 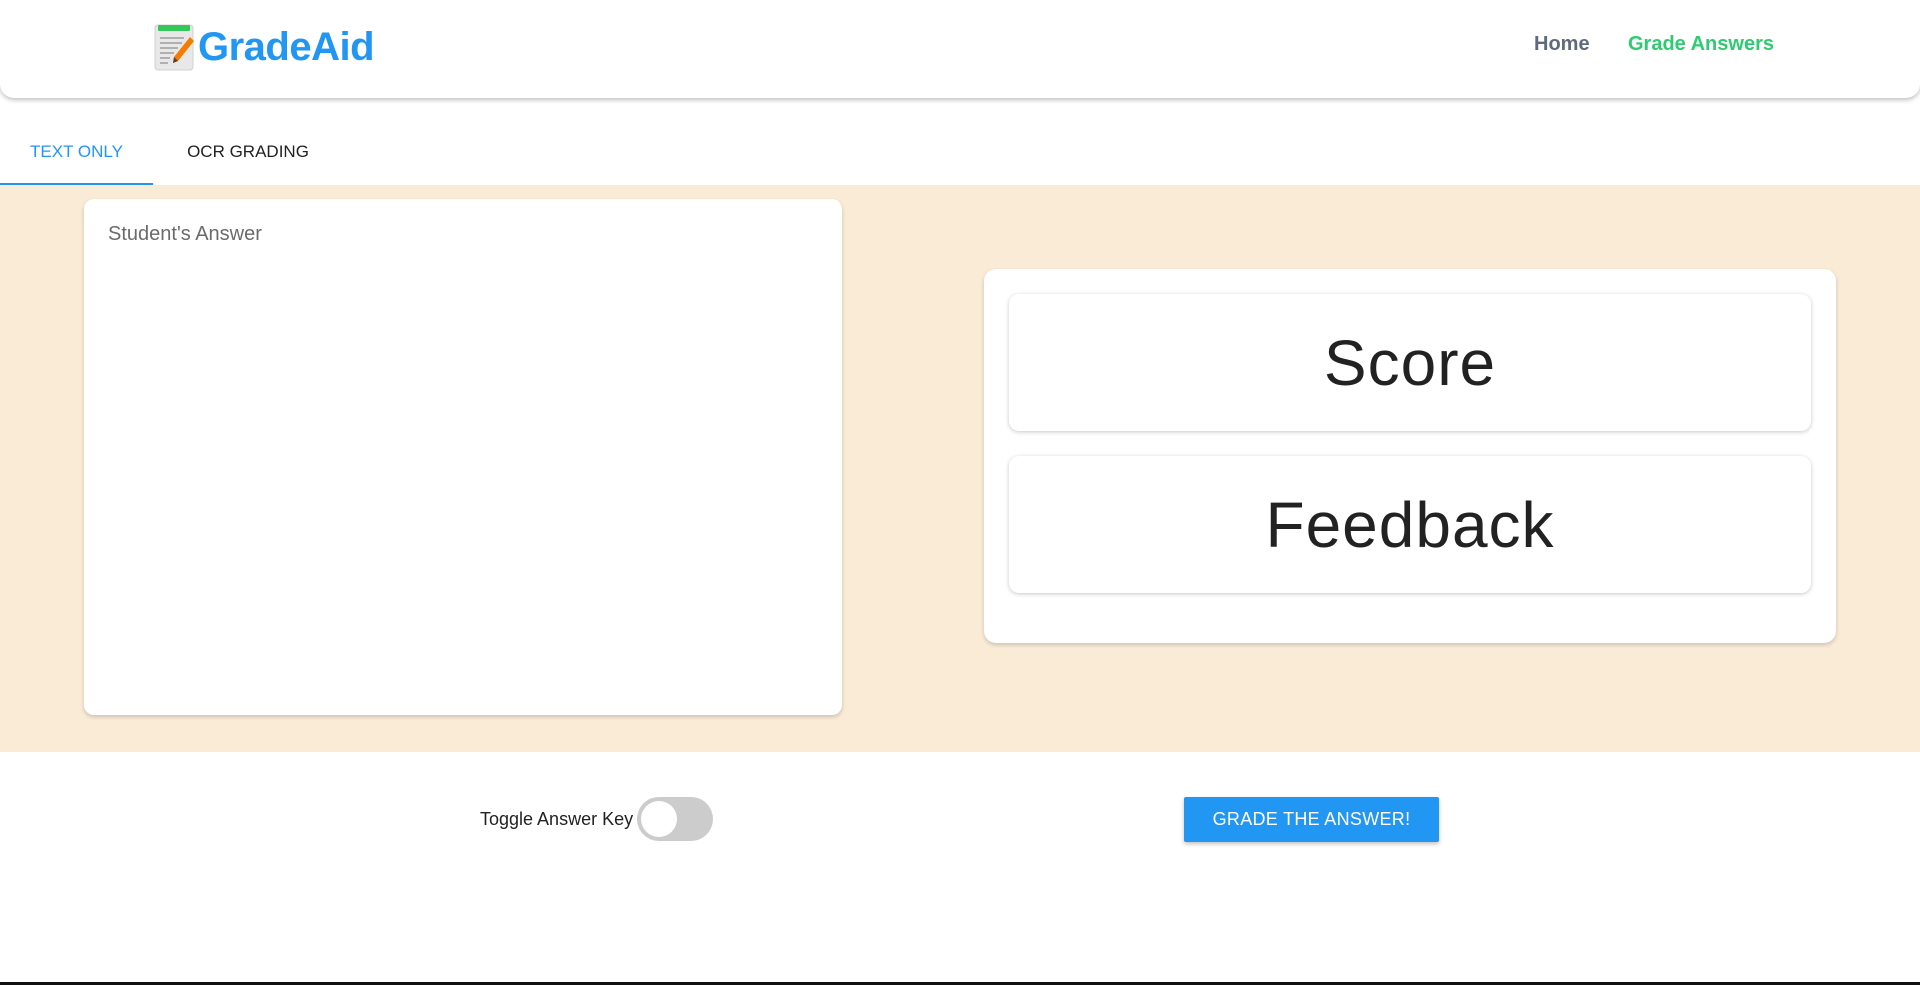 I want to click on toggle-answer-key-label: Toggle Answer Key, so click(x=557, y=818).